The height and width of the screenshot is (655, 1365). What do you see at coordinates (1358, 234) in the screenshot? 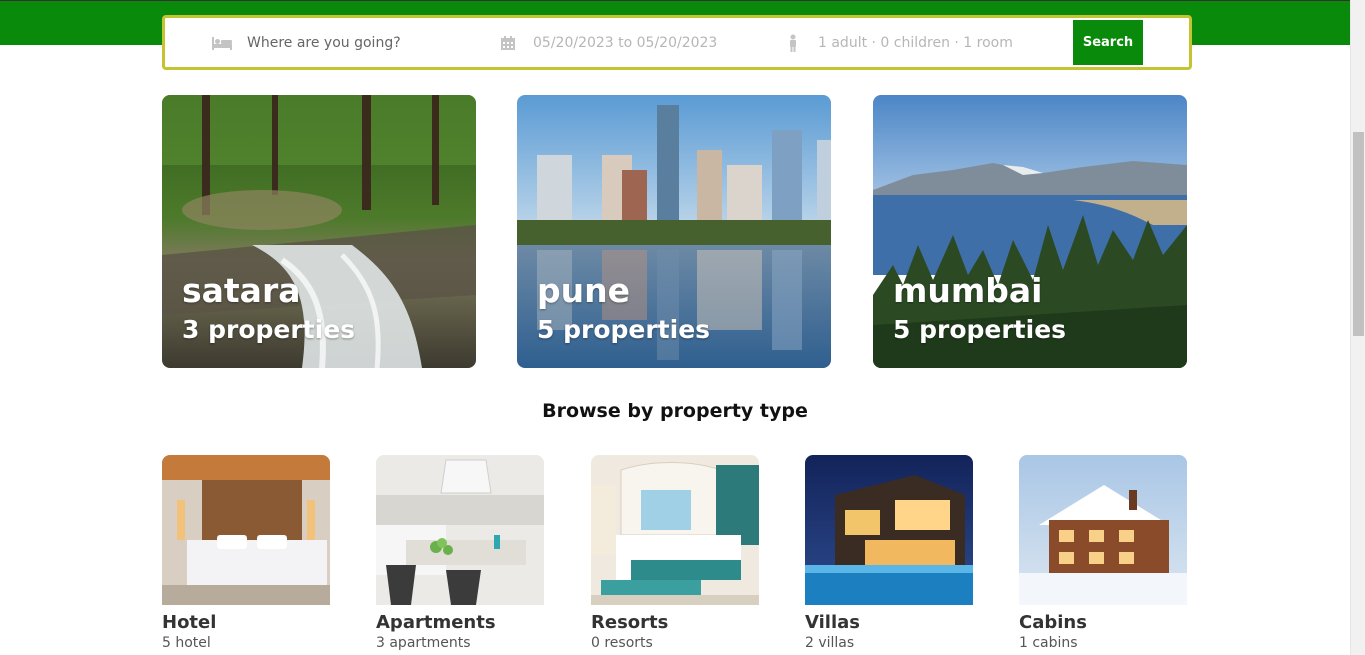
I see `scrollbar-thumb` at bounding box center [1358, 234].